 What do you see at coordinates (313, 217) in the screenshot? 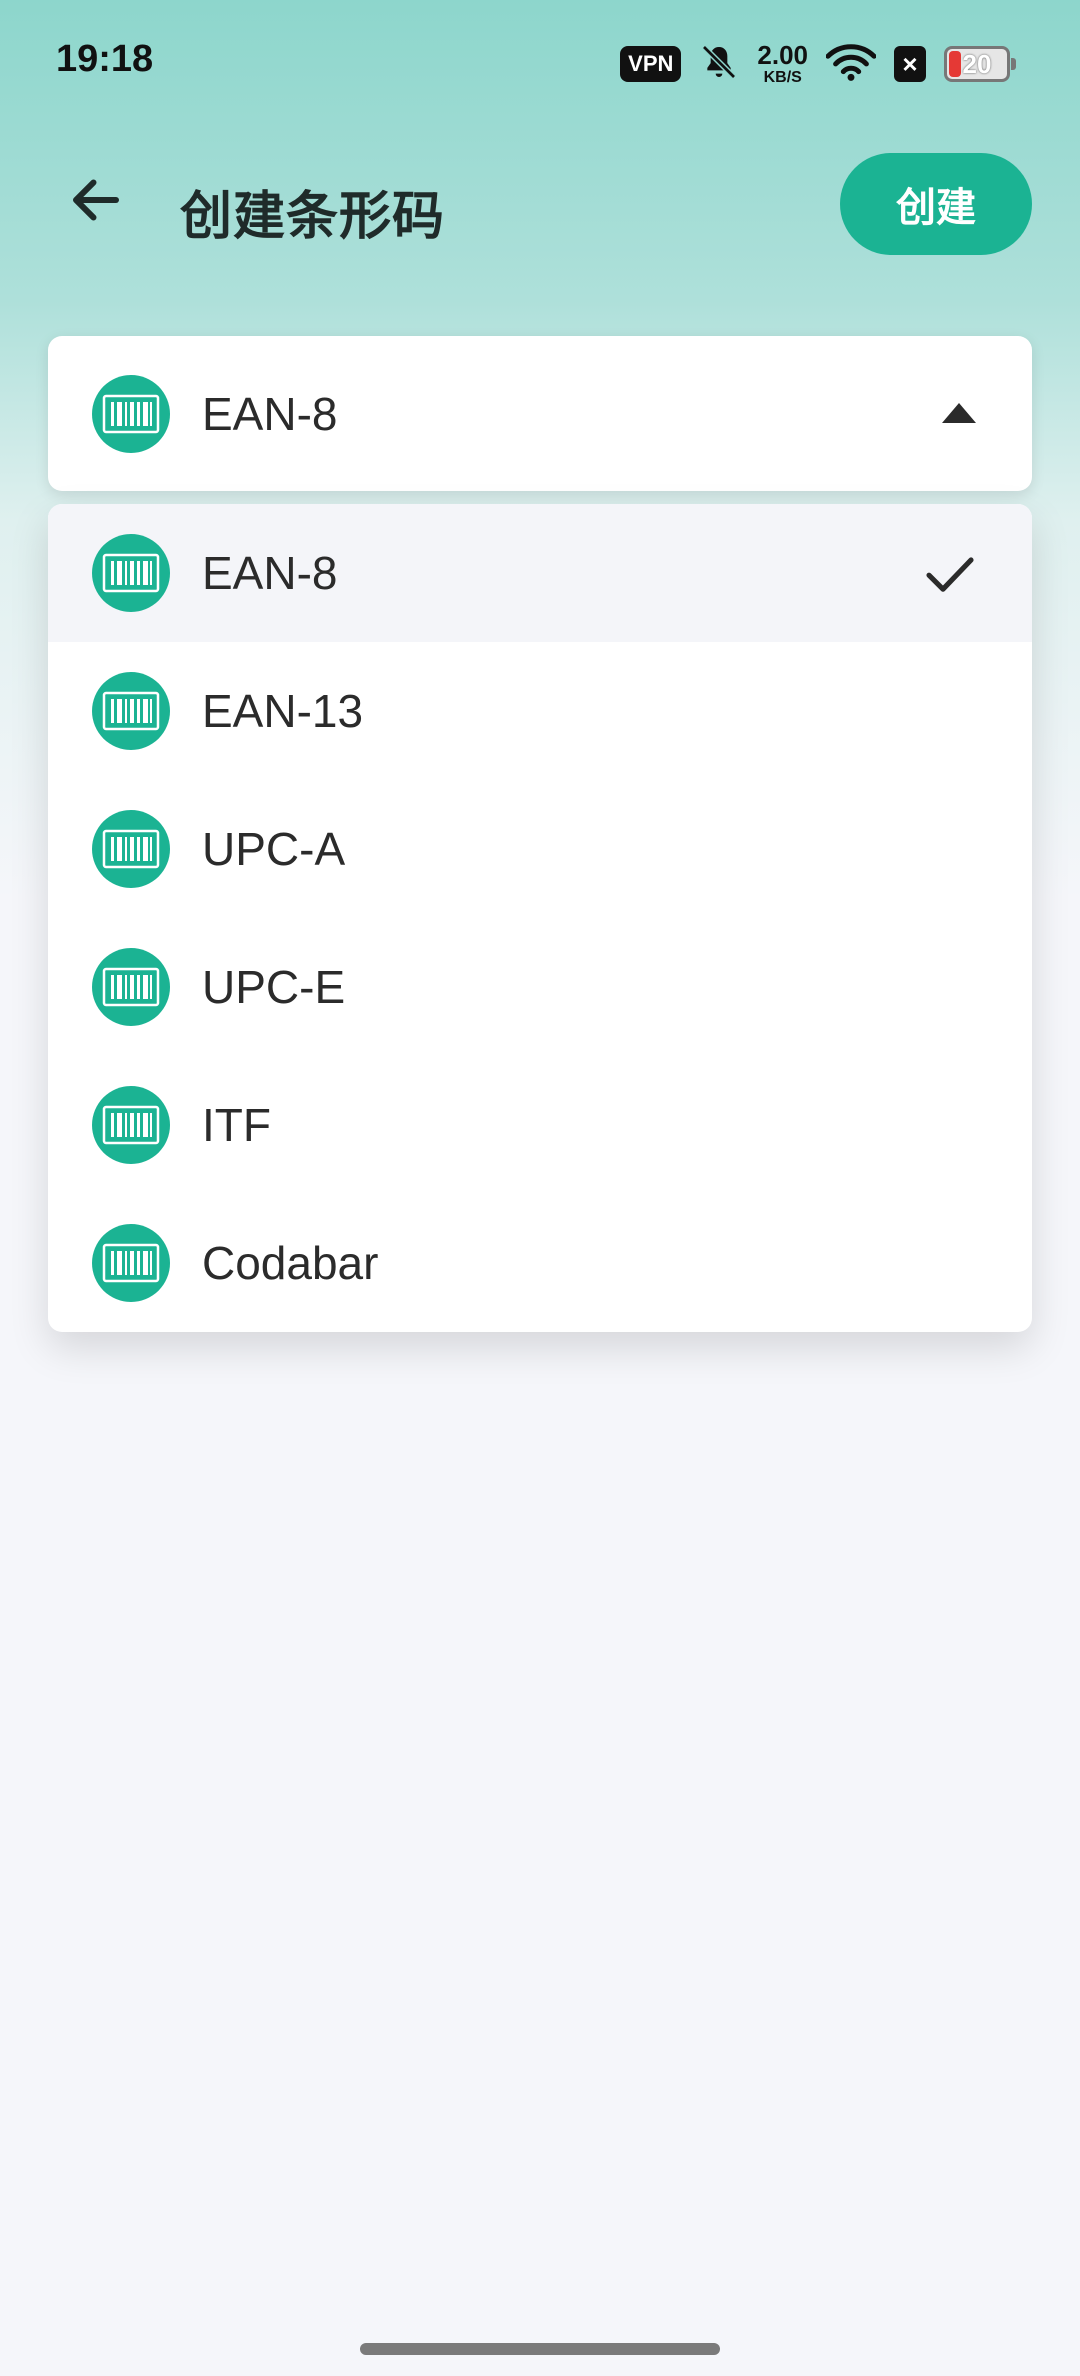
I see `page-title: 创建条形码` at bounding box center [313, 217].